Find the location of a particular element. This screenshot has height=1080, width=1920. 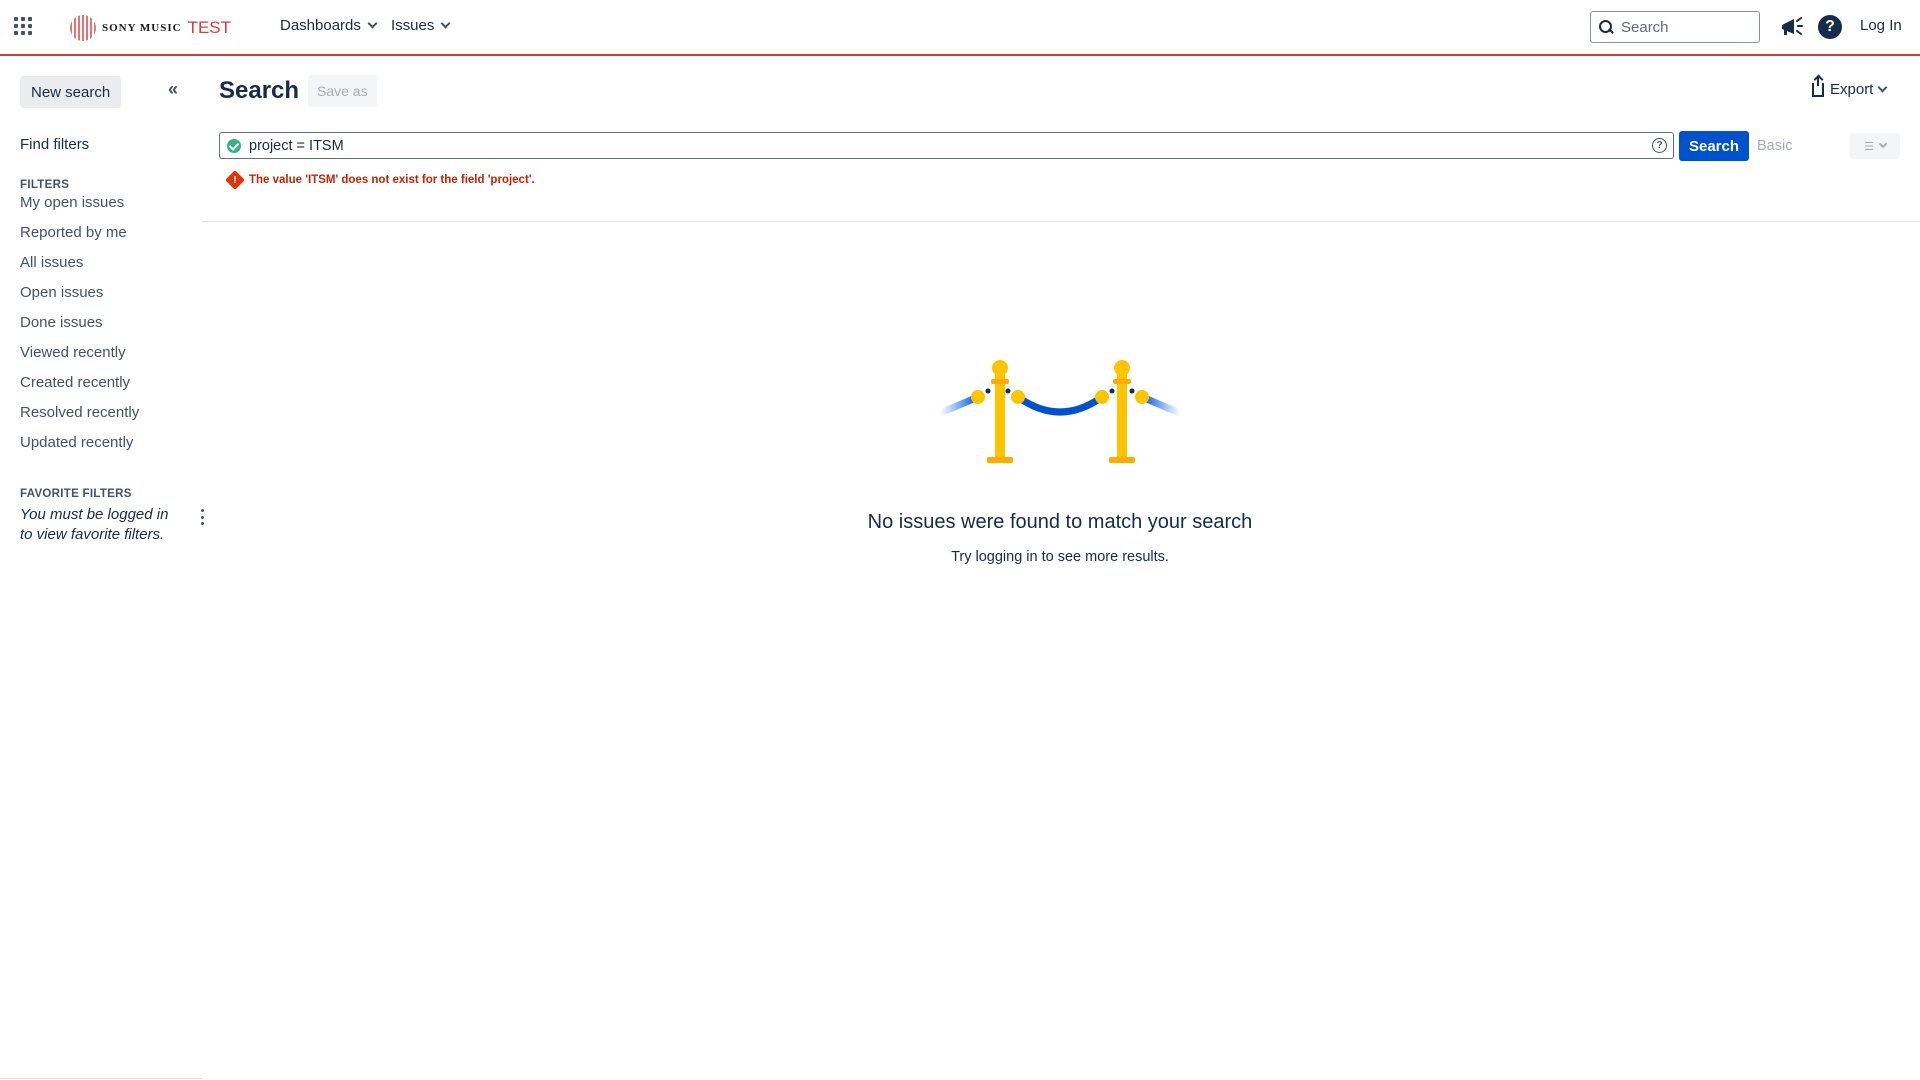

basic-search-toggle: Basic is located at coordinates (1774, 146).